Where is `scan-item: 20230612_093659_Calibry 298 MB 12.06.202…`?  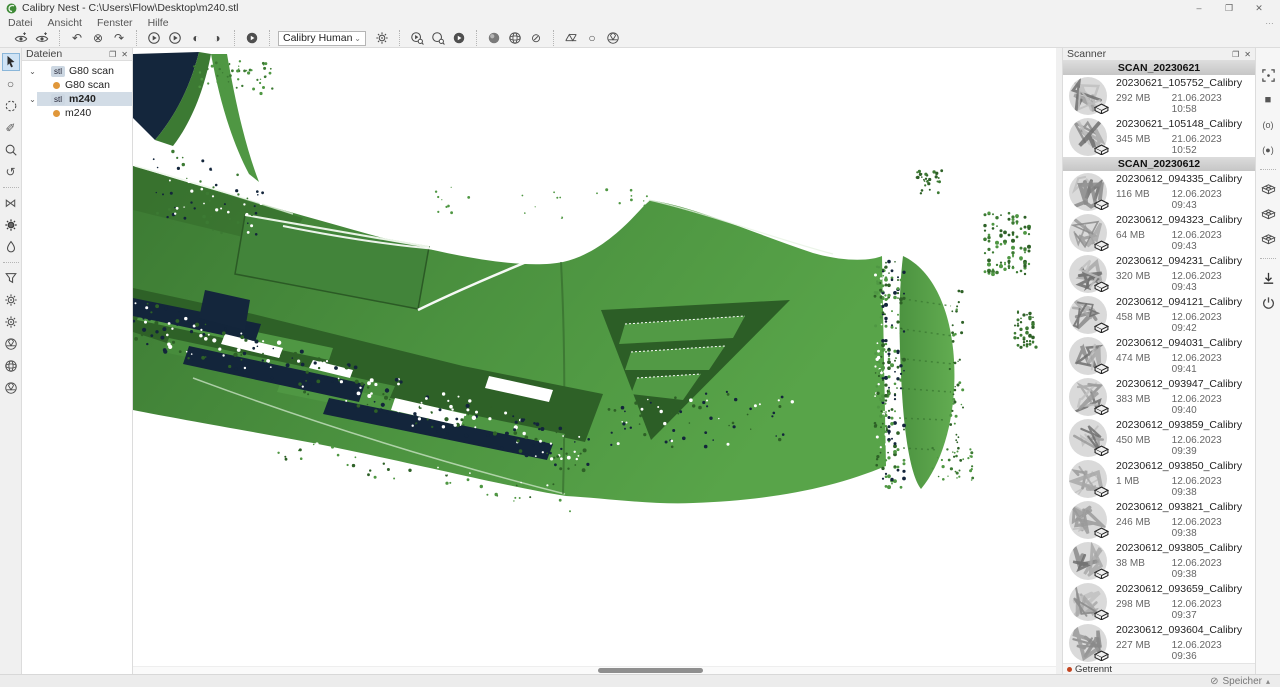 scan-item: 20230612_093659_Calibry 298 MB 12.06.202… is located at coordinates (1159, 601).